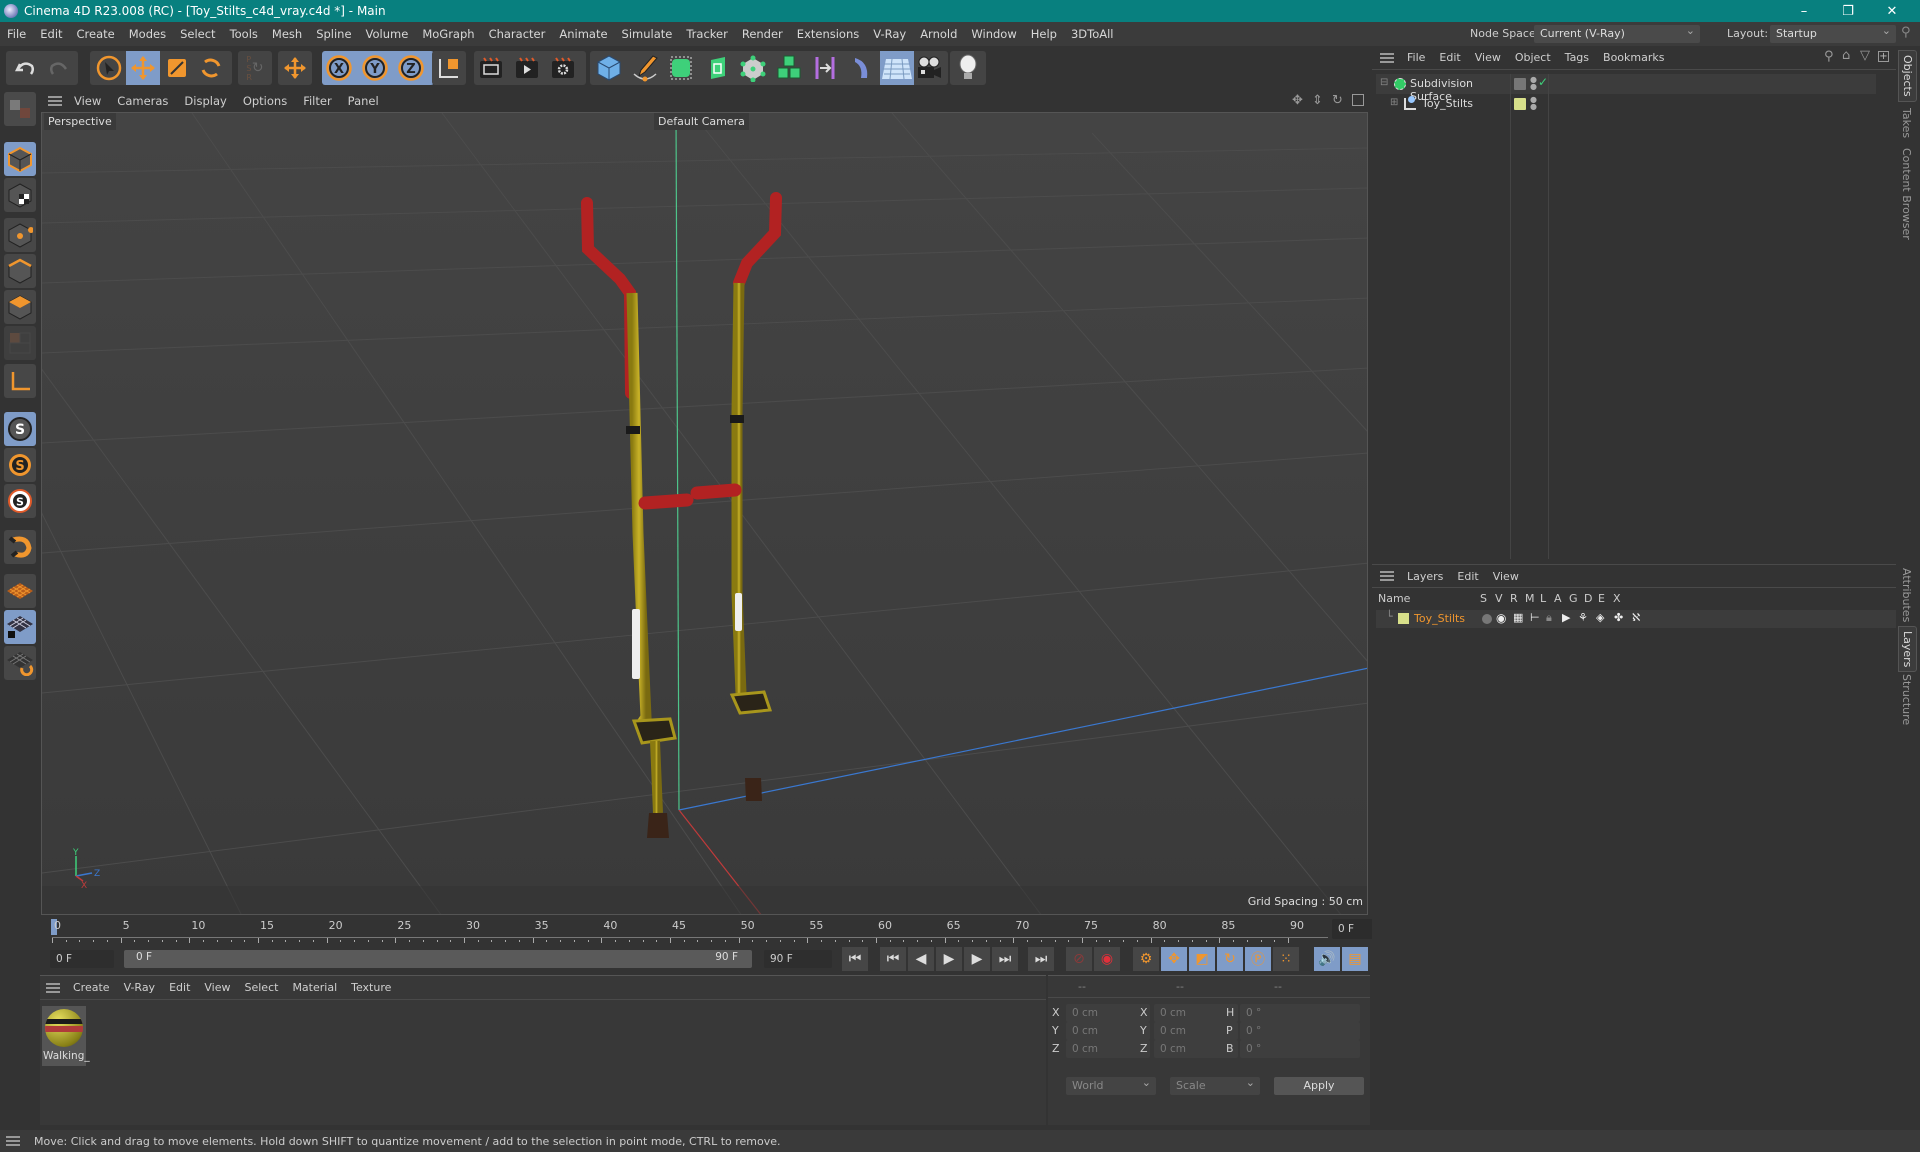  Describe the element at coordinates (825, 68) in the screenshot. I see `symmetry-icon` at that location.